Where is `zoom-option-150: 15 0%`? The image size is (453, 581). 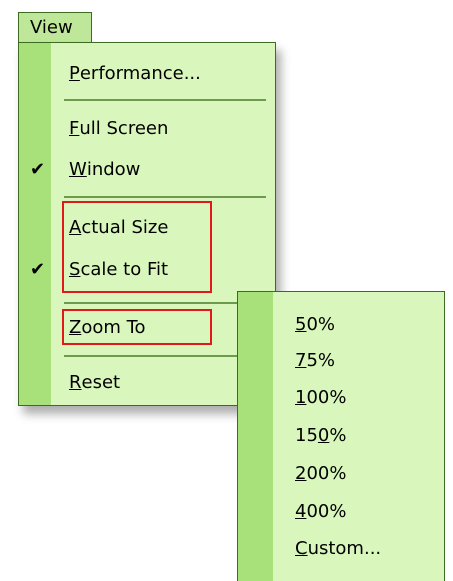 zoom-option-150: 15 0% is located at coordinates (320, 435).